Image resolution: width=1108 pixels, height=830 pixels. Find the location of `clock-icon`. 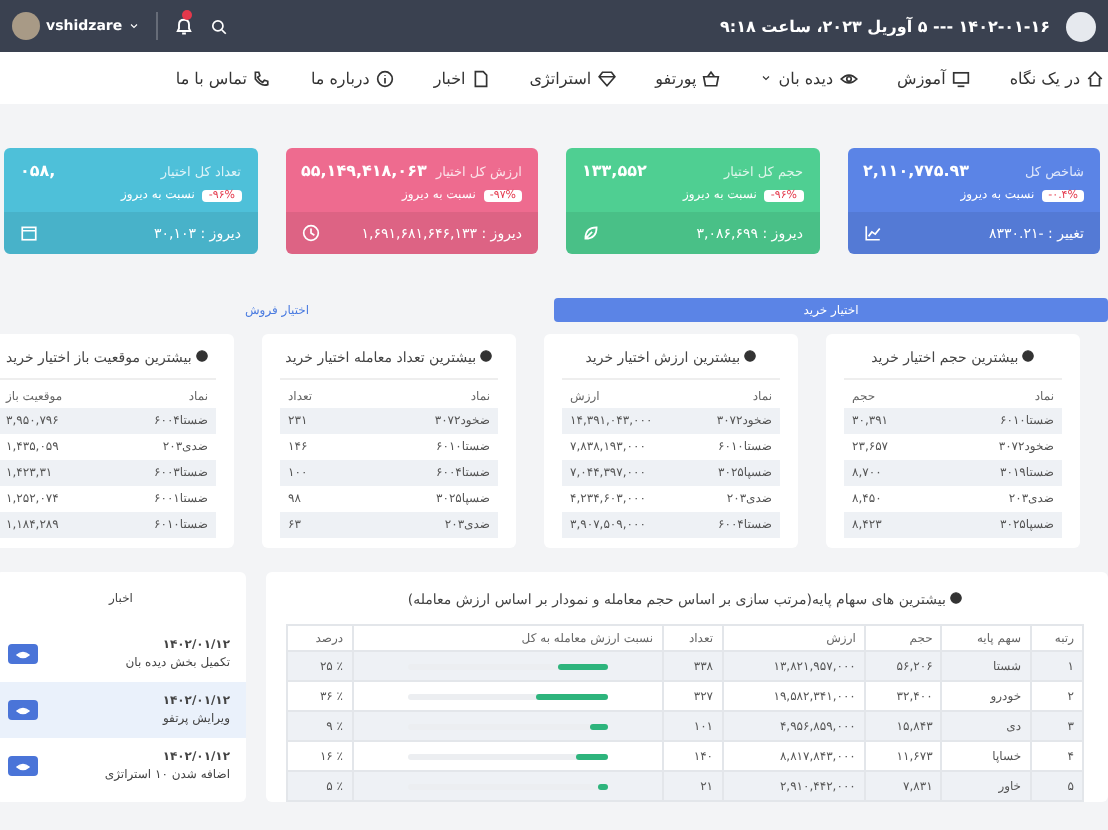

clock-icon is located at coordinates (310, 233).